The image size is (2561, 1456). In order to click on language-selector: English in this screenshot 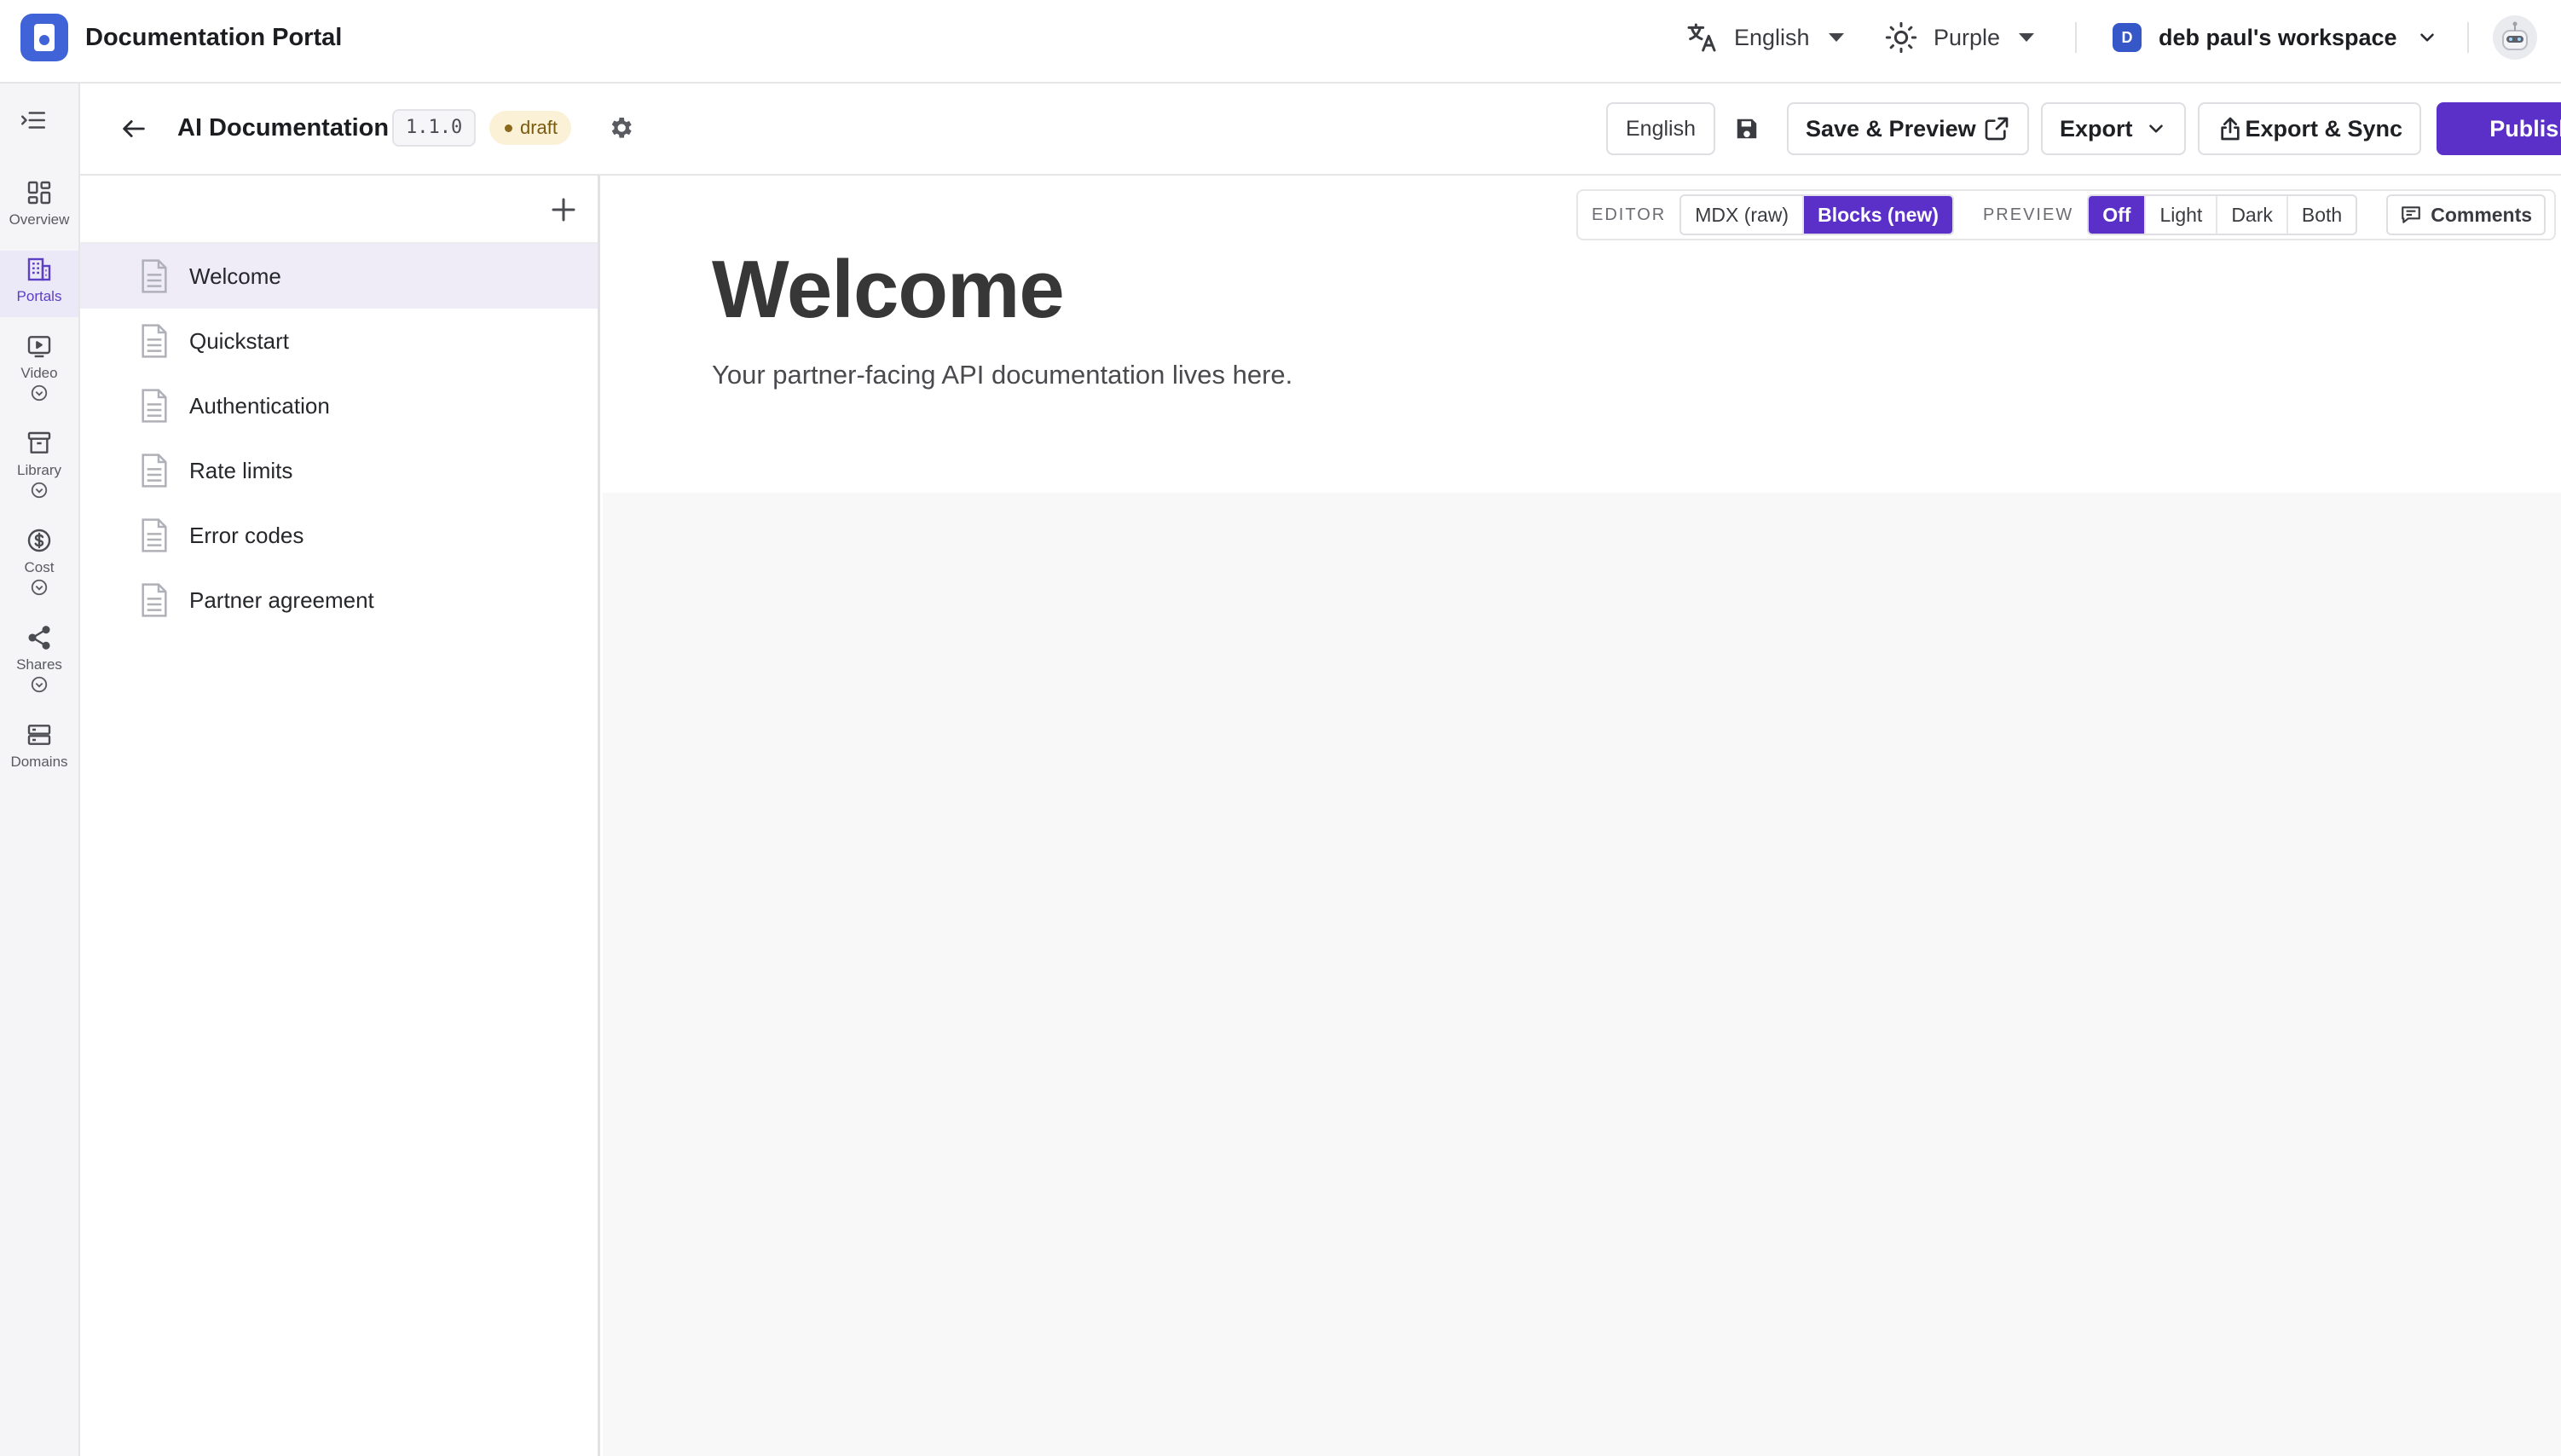, I will do `click(1765, 37)`.